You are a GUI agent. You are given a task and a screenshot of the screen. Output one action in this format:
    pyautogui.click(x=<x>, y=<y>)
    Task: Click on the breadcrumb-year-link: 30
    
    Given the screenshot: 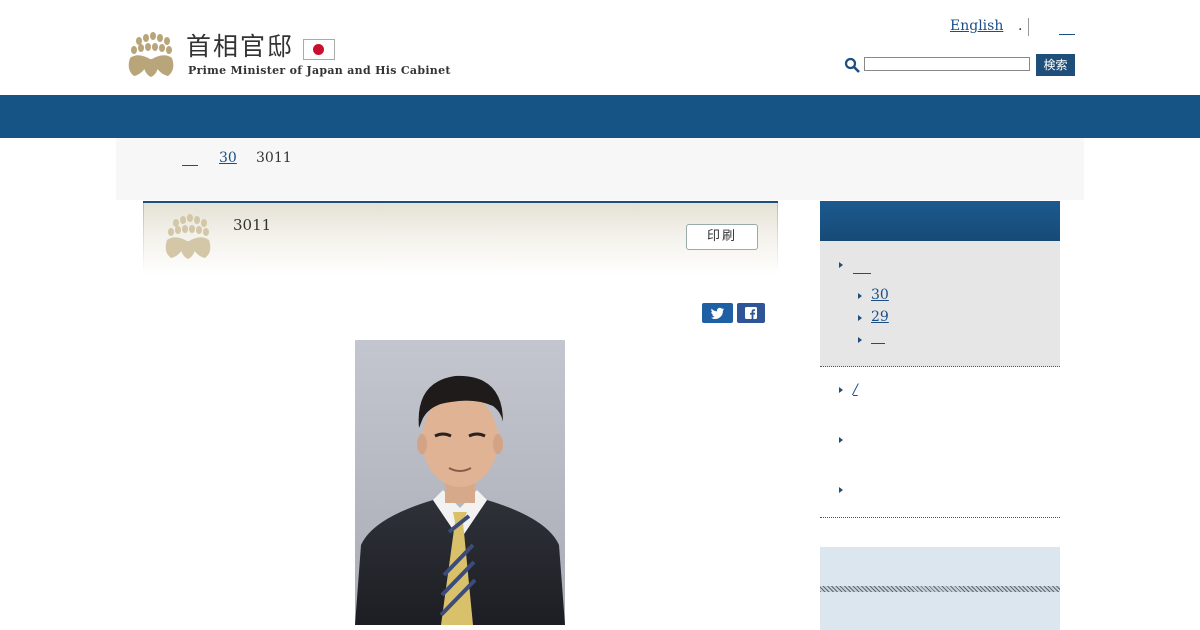 What is the action you would take?
    pyautogui.click(x=228, y=158)
    